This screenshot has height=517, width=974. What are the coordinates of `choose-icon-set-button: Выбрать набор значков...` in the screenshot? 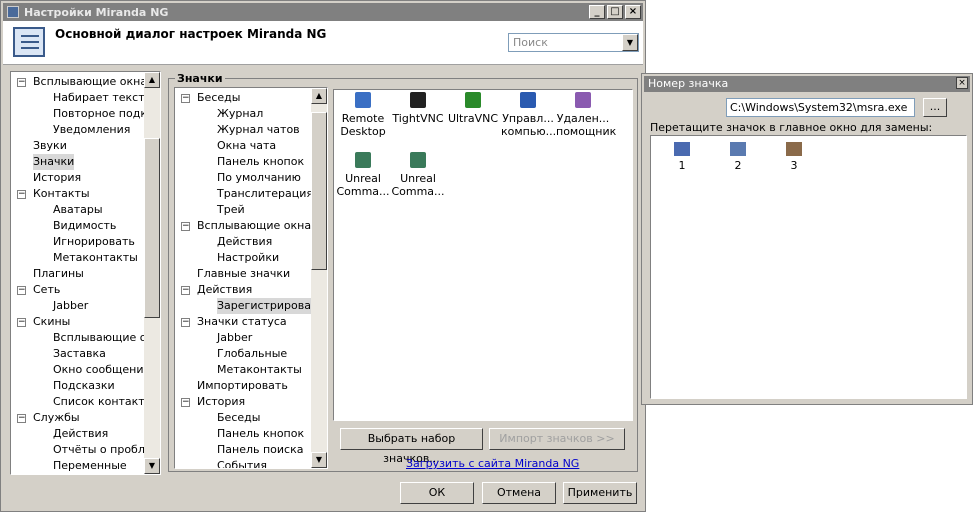 It's located at (411, 446).